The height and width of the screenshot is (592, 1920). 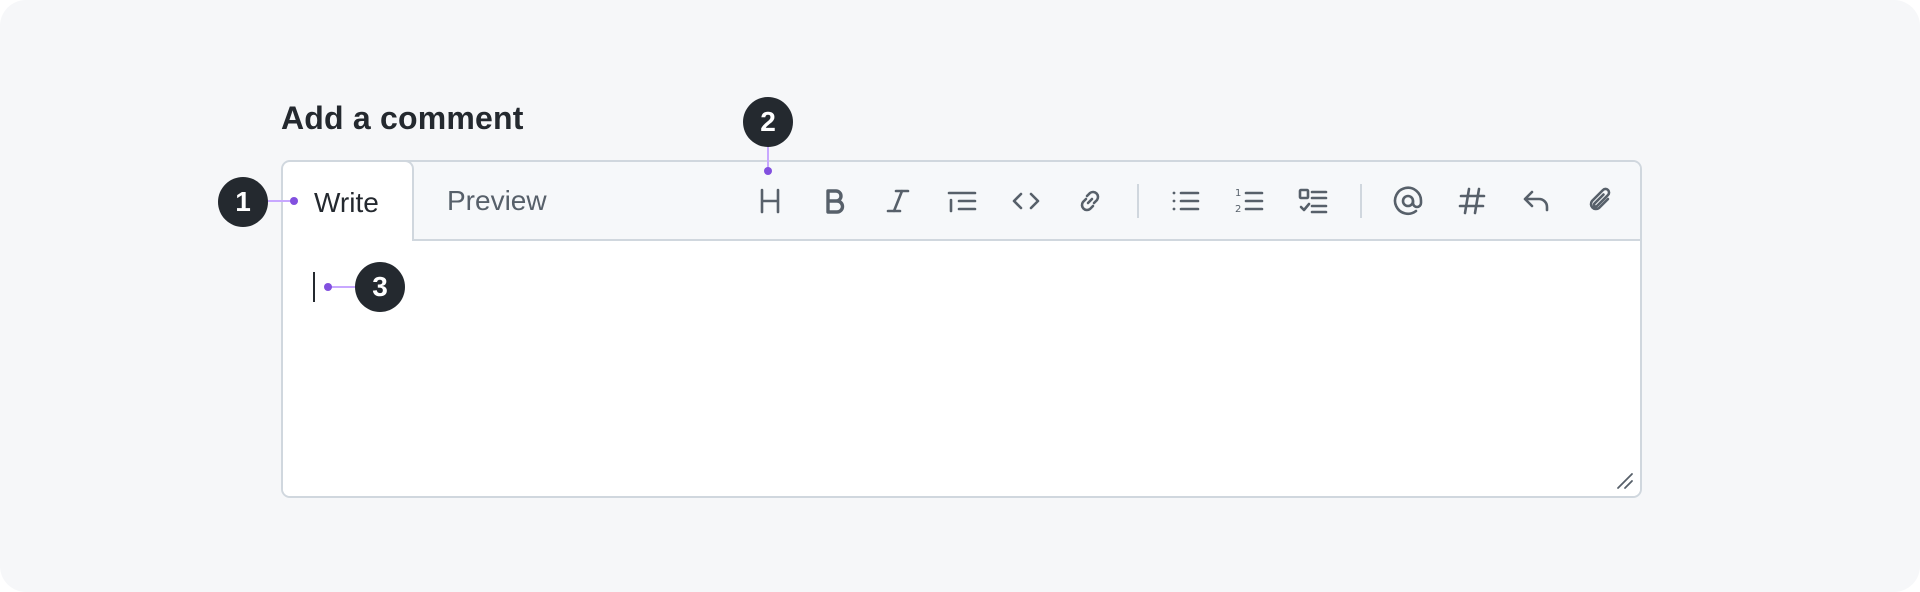 I want to click on tab-preview: Preview, so click(x=497, y=200).